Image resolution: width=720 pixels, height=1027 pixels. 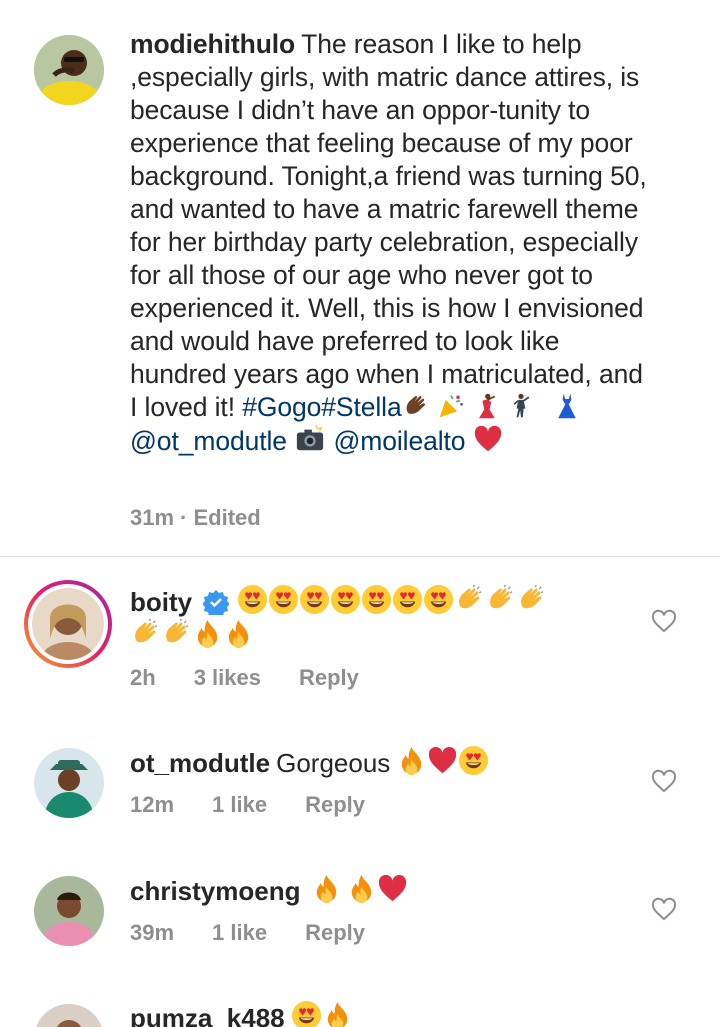 What do you see at coordinates (152, 517) in the screenshot?
I see `post-timestamp: 31m` at bounding box center [152, 517].